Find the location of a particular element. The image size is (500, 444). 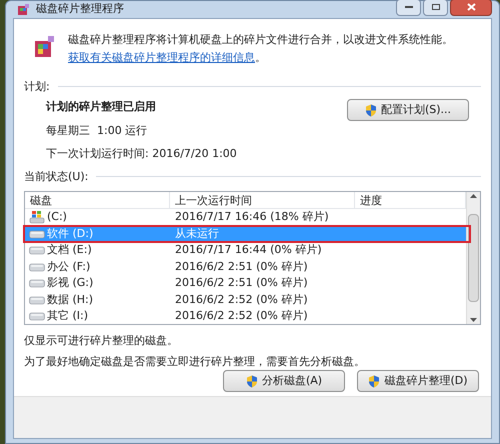

app-icon is located at coordinates (23, 9).